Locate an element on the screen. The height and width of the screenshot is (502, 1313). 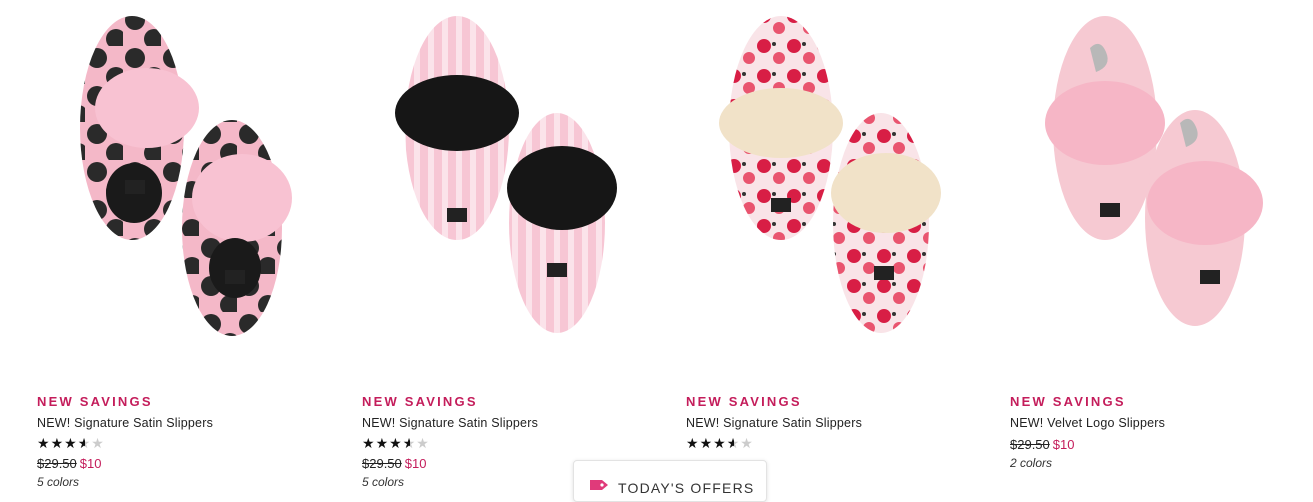
color-count: 2 colors is located at coordinates (1031, 463).